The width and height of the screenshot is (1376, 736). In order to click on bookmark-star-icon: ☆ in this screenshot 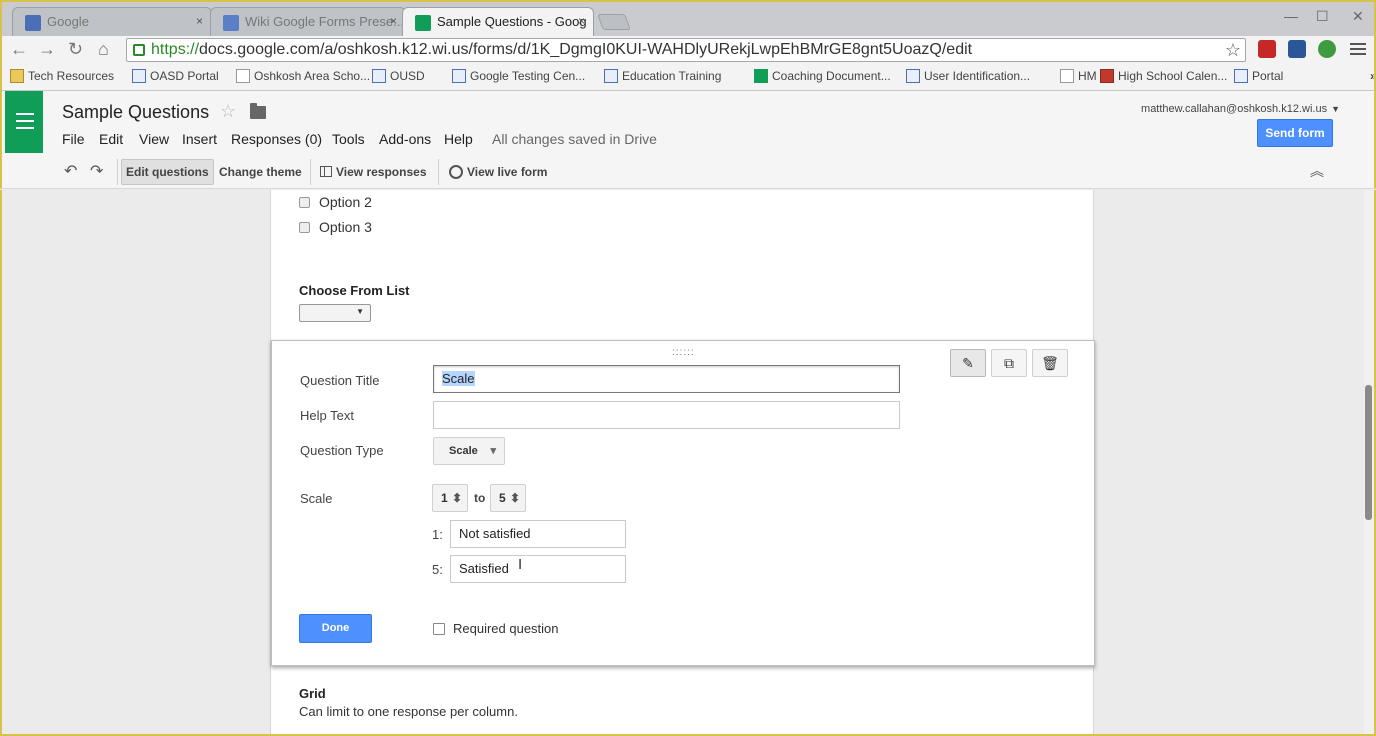, I will do `click(1233, 50)`.